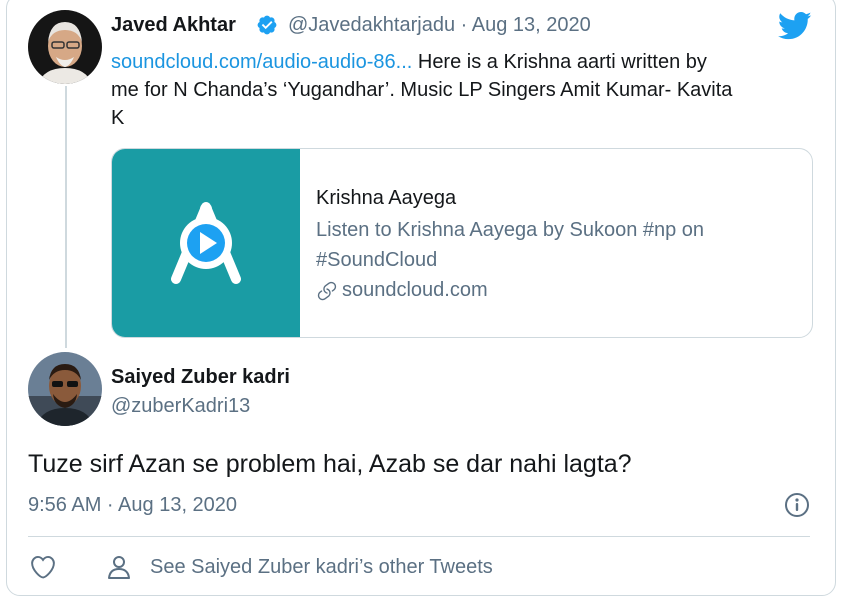 This screenshot has width=850, height=602. I want to click on soundcloud-play-icon, so click(206, 243).